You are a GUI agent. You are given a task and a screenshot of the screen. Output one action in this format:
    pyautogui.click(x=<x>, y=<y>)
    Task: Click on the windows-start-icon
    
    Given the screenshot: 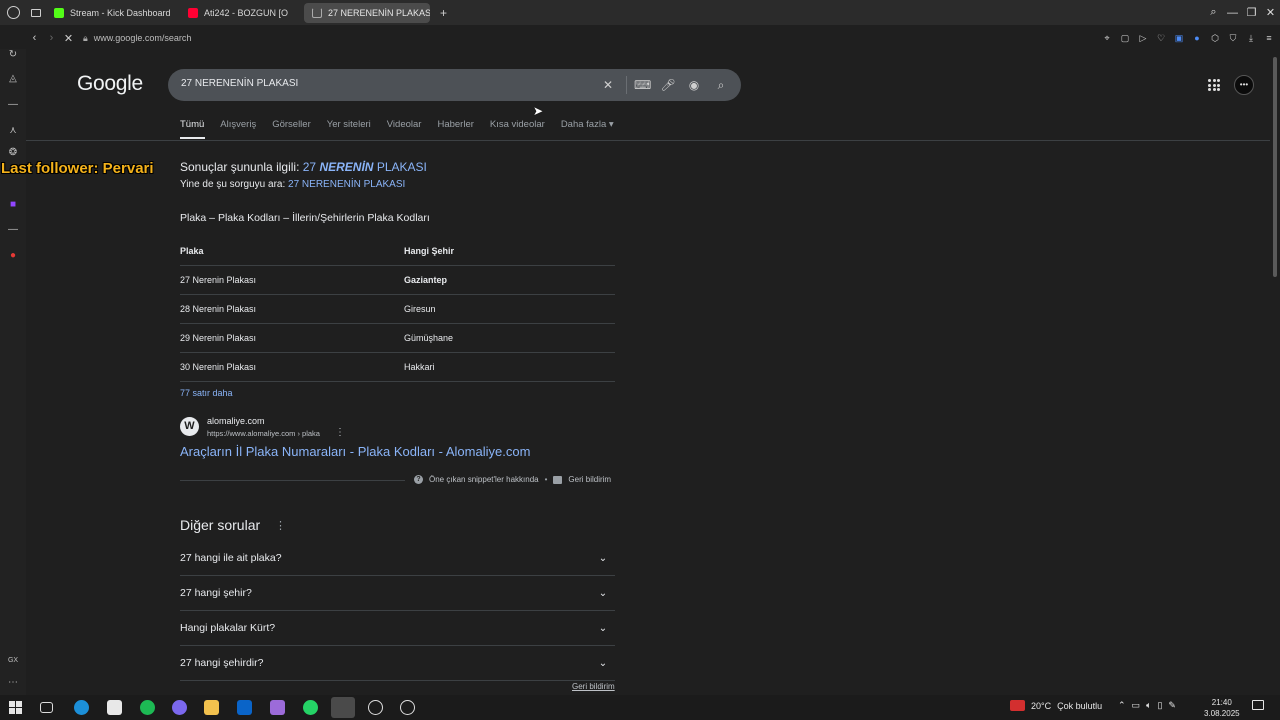 What is the action you would take?
    pyautogui.click(x=15, y=707)
    